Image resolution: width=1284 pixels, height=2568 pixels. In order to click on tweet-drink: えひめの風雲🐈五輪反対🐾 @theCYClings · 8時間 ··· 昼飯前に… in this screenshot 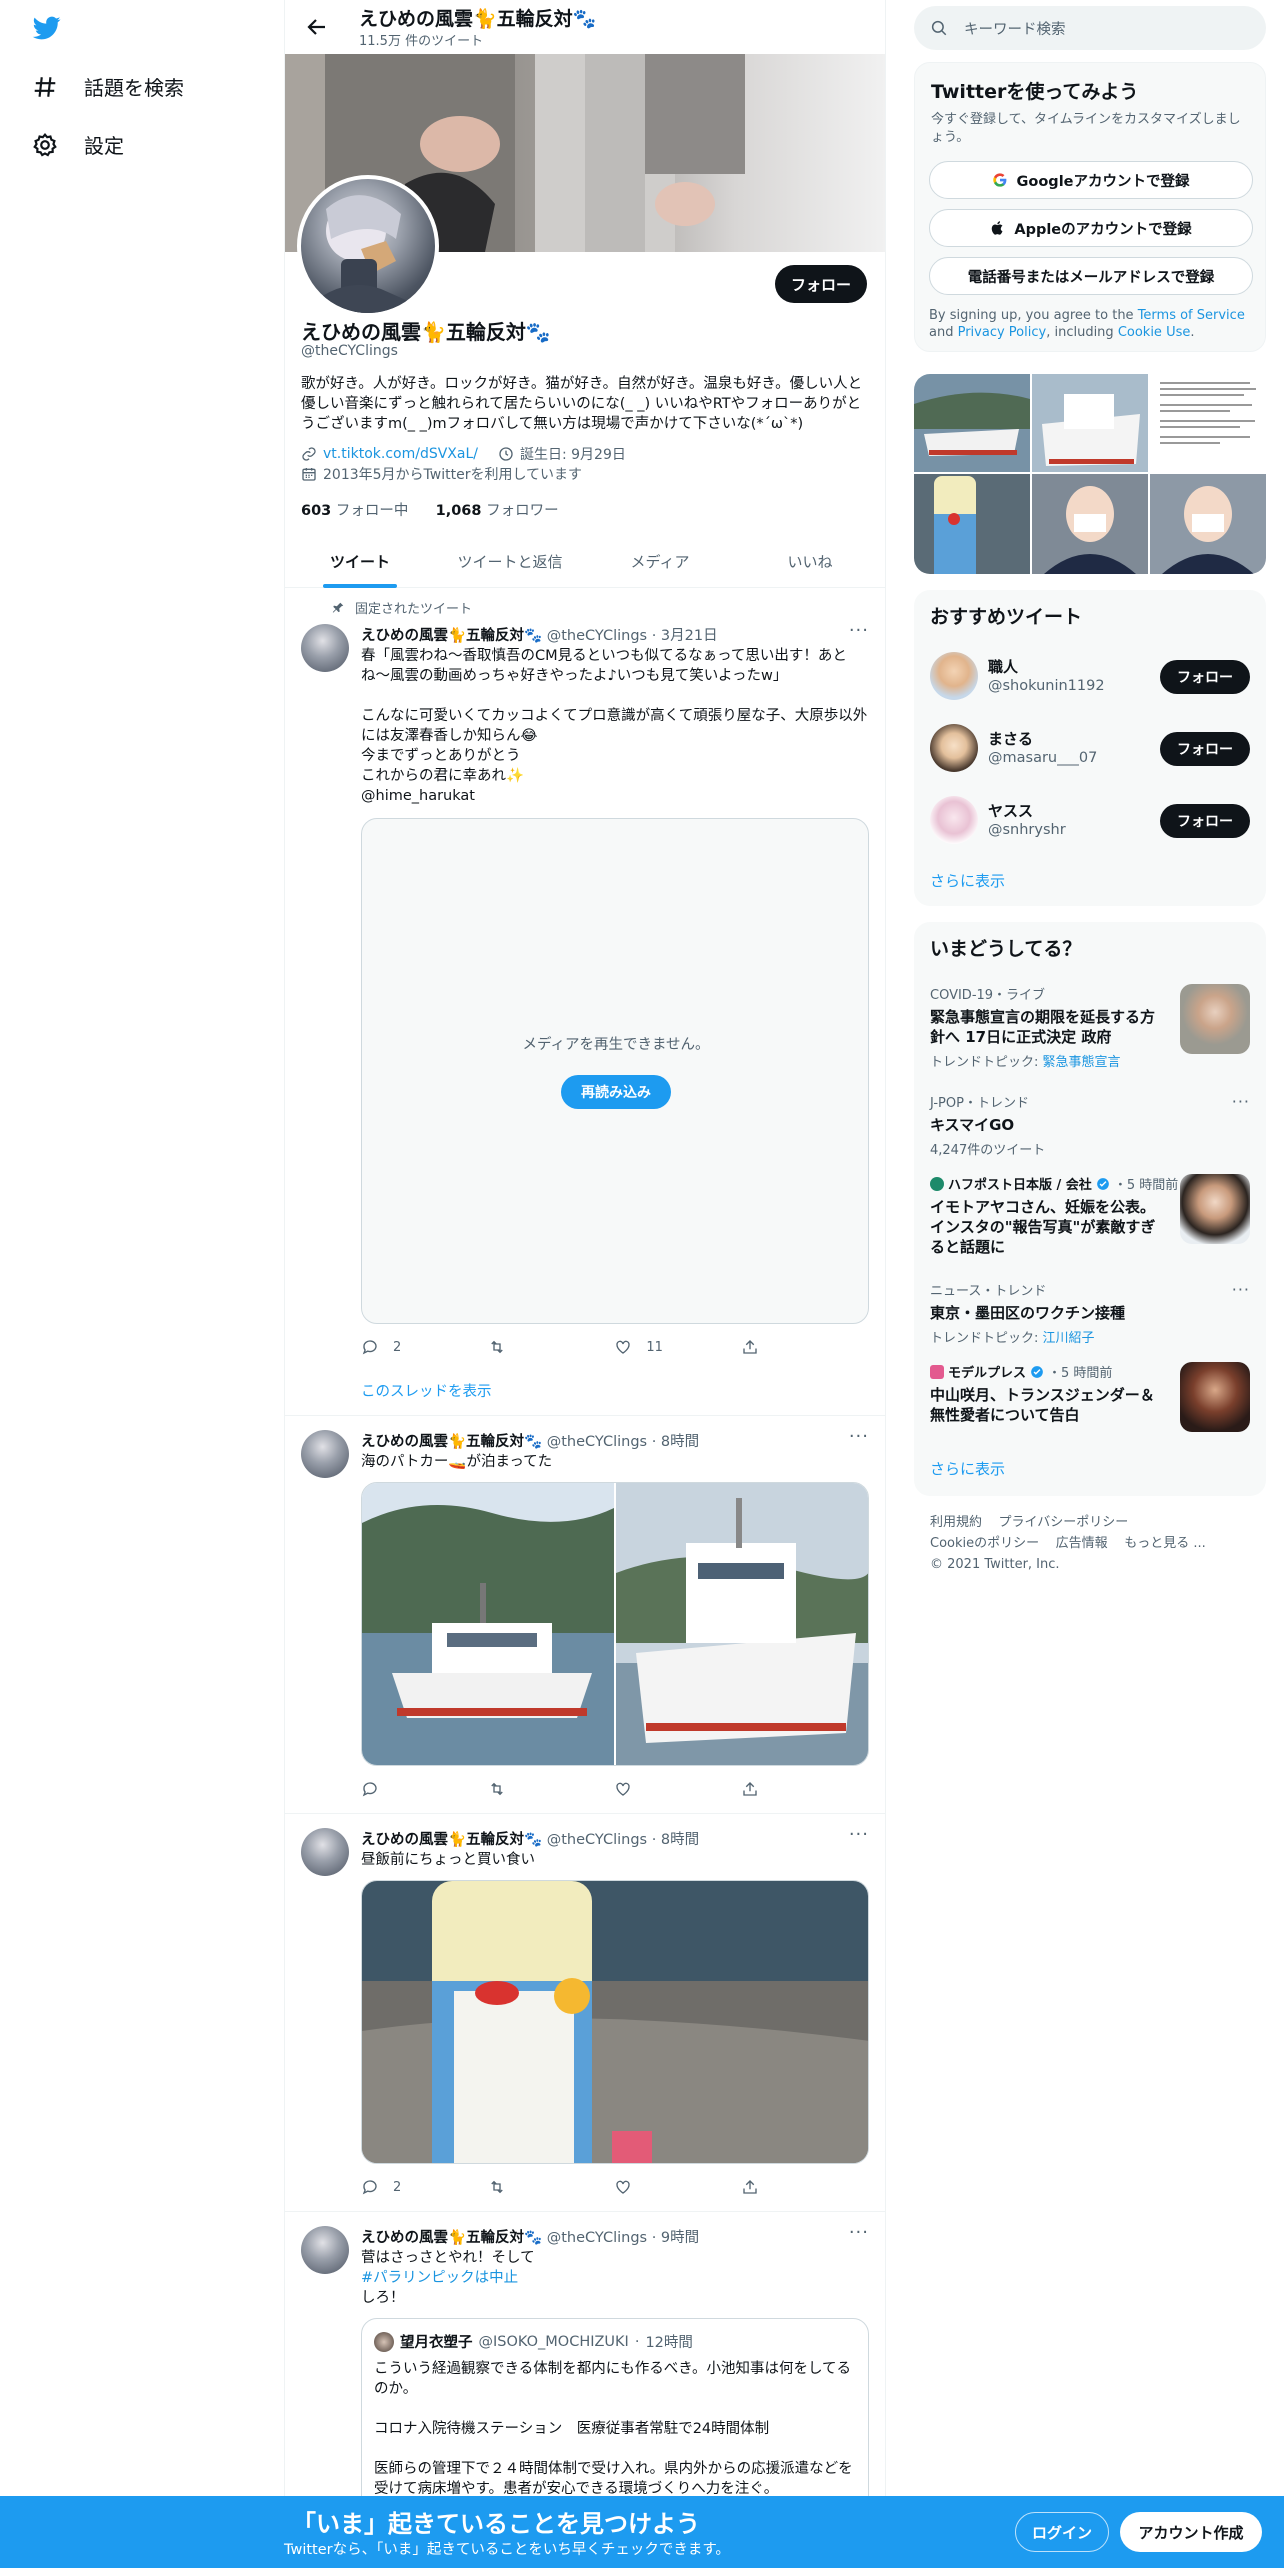, I will do `click(585, 2013)`.